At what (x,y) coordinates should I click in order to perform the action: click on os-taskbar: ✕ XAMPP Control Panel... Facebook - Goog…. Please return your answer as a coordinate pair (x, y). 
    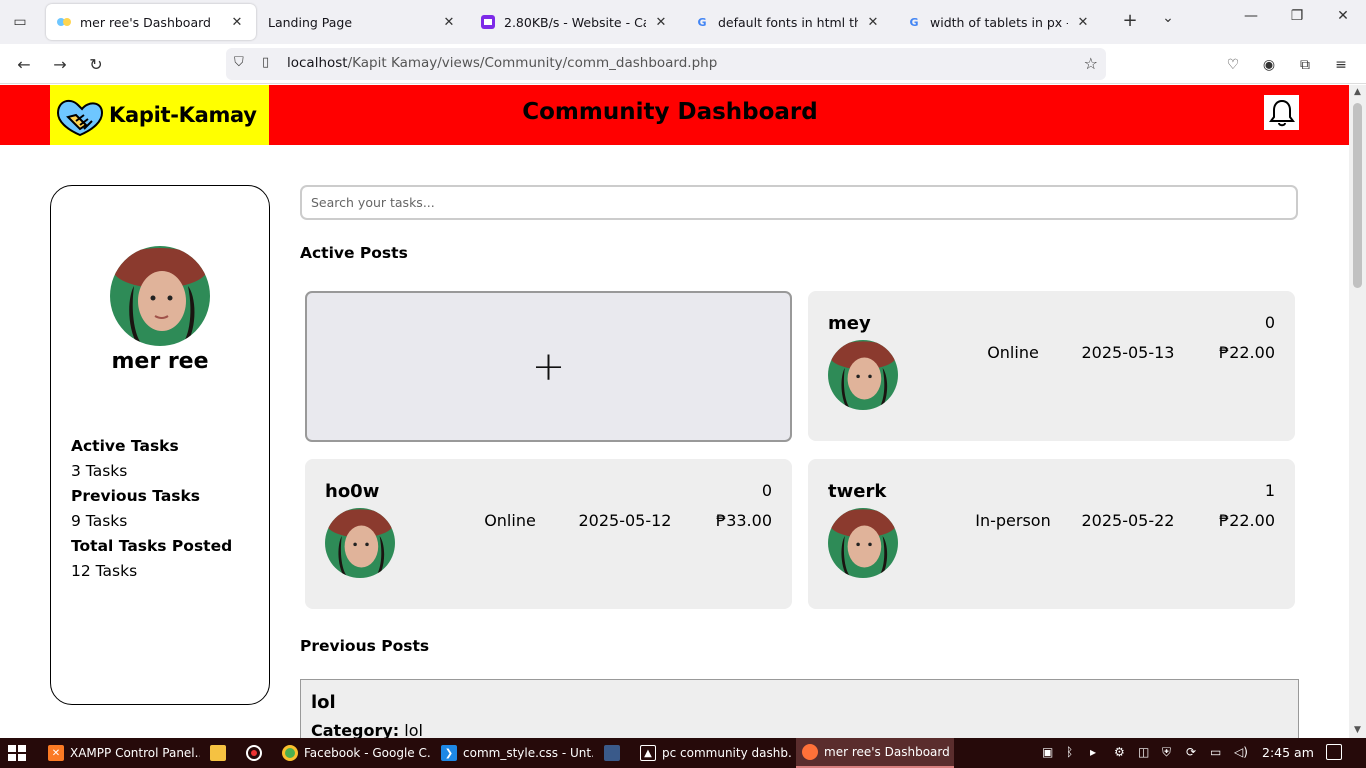
    Looking at the image, I should click on (683, 753).